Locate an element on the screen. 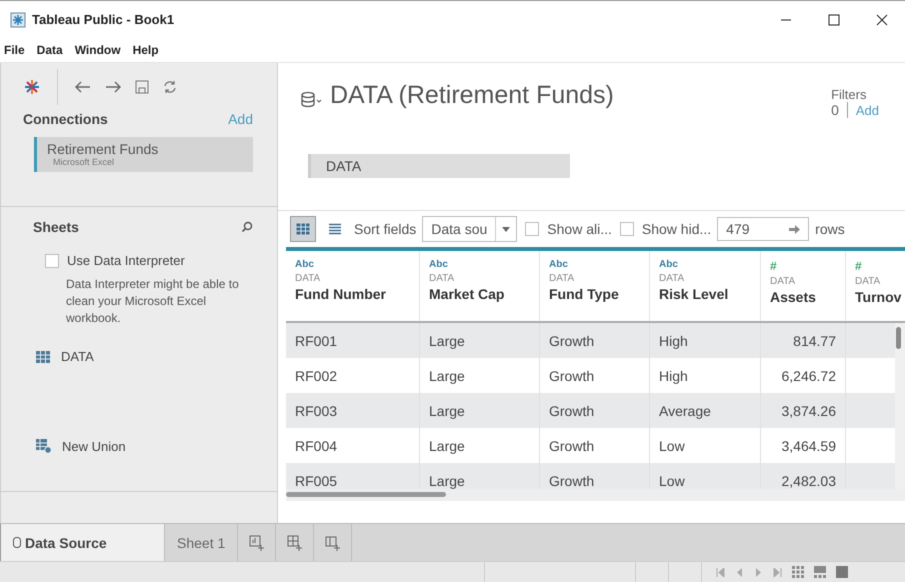  table-cell: 6,246.72 is located at coordinates (809, 376).